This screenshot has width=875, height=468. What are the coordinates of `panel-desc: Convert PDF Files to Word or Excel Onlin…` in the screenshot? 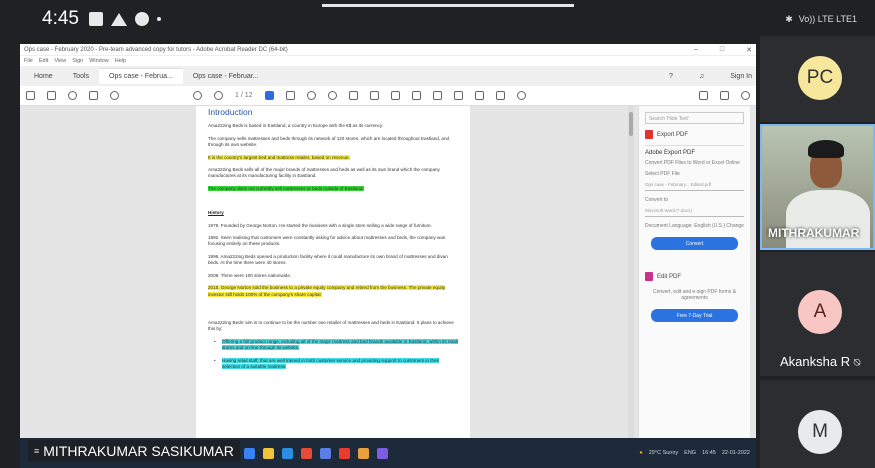 It's located at (692, 163).